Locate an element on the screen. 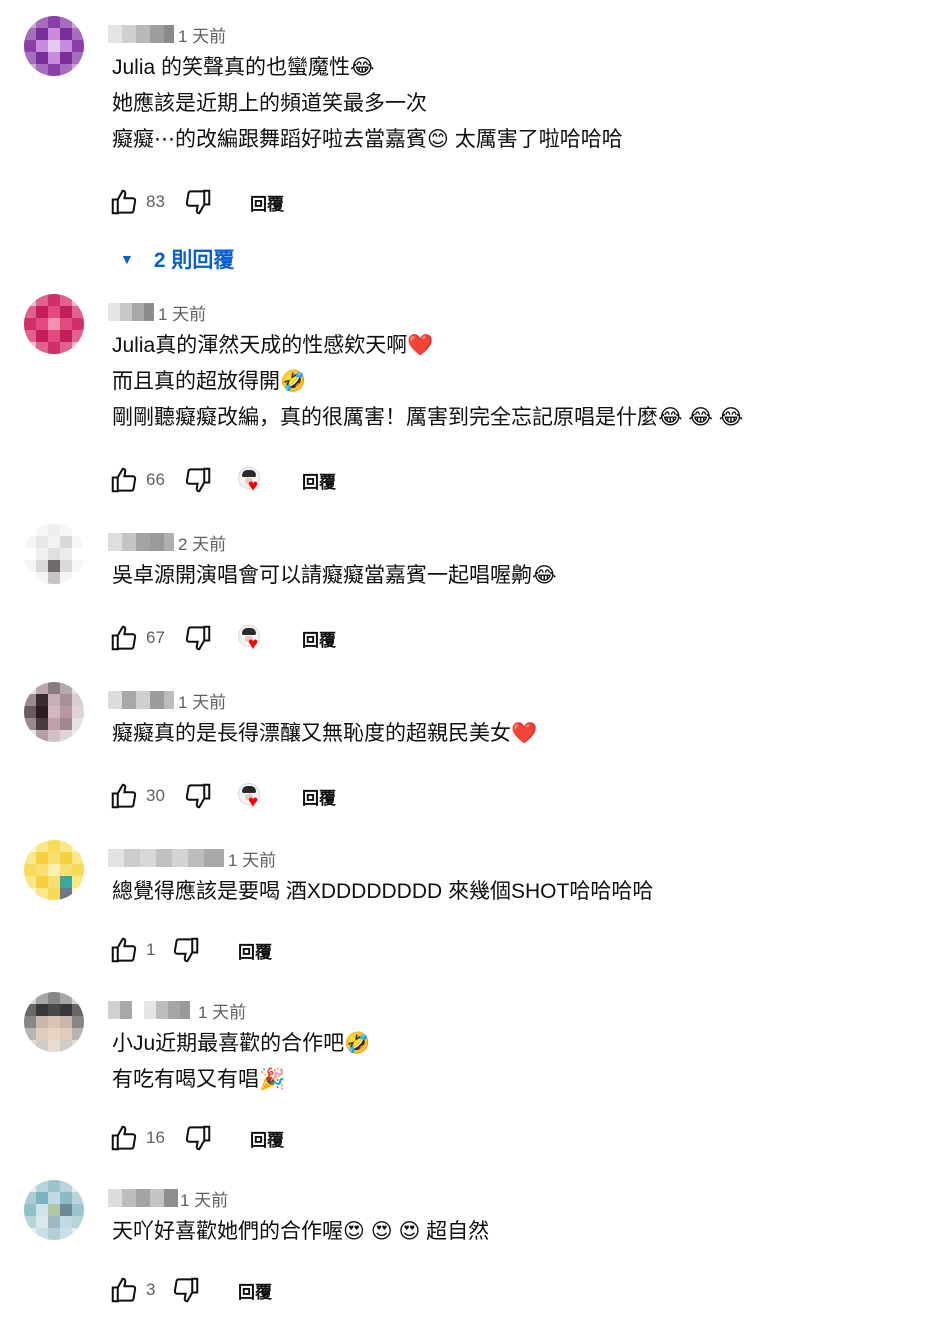 This screenshot has width=932, height=1326. like-count: 3 is located at coordinates (151, 1289).